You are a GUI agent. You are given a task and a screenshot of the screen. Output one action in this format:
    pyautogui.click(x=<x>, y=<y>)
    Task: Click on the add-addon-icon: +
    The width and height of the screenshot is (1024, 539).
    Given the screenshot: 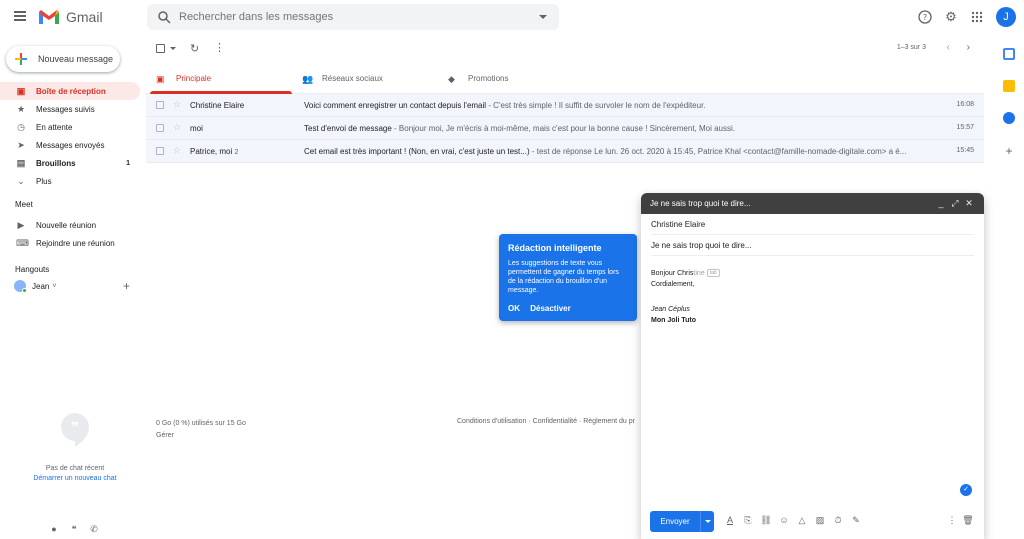 What is the action you would take?
    pyautogui.click(x=1009, y=151)
    